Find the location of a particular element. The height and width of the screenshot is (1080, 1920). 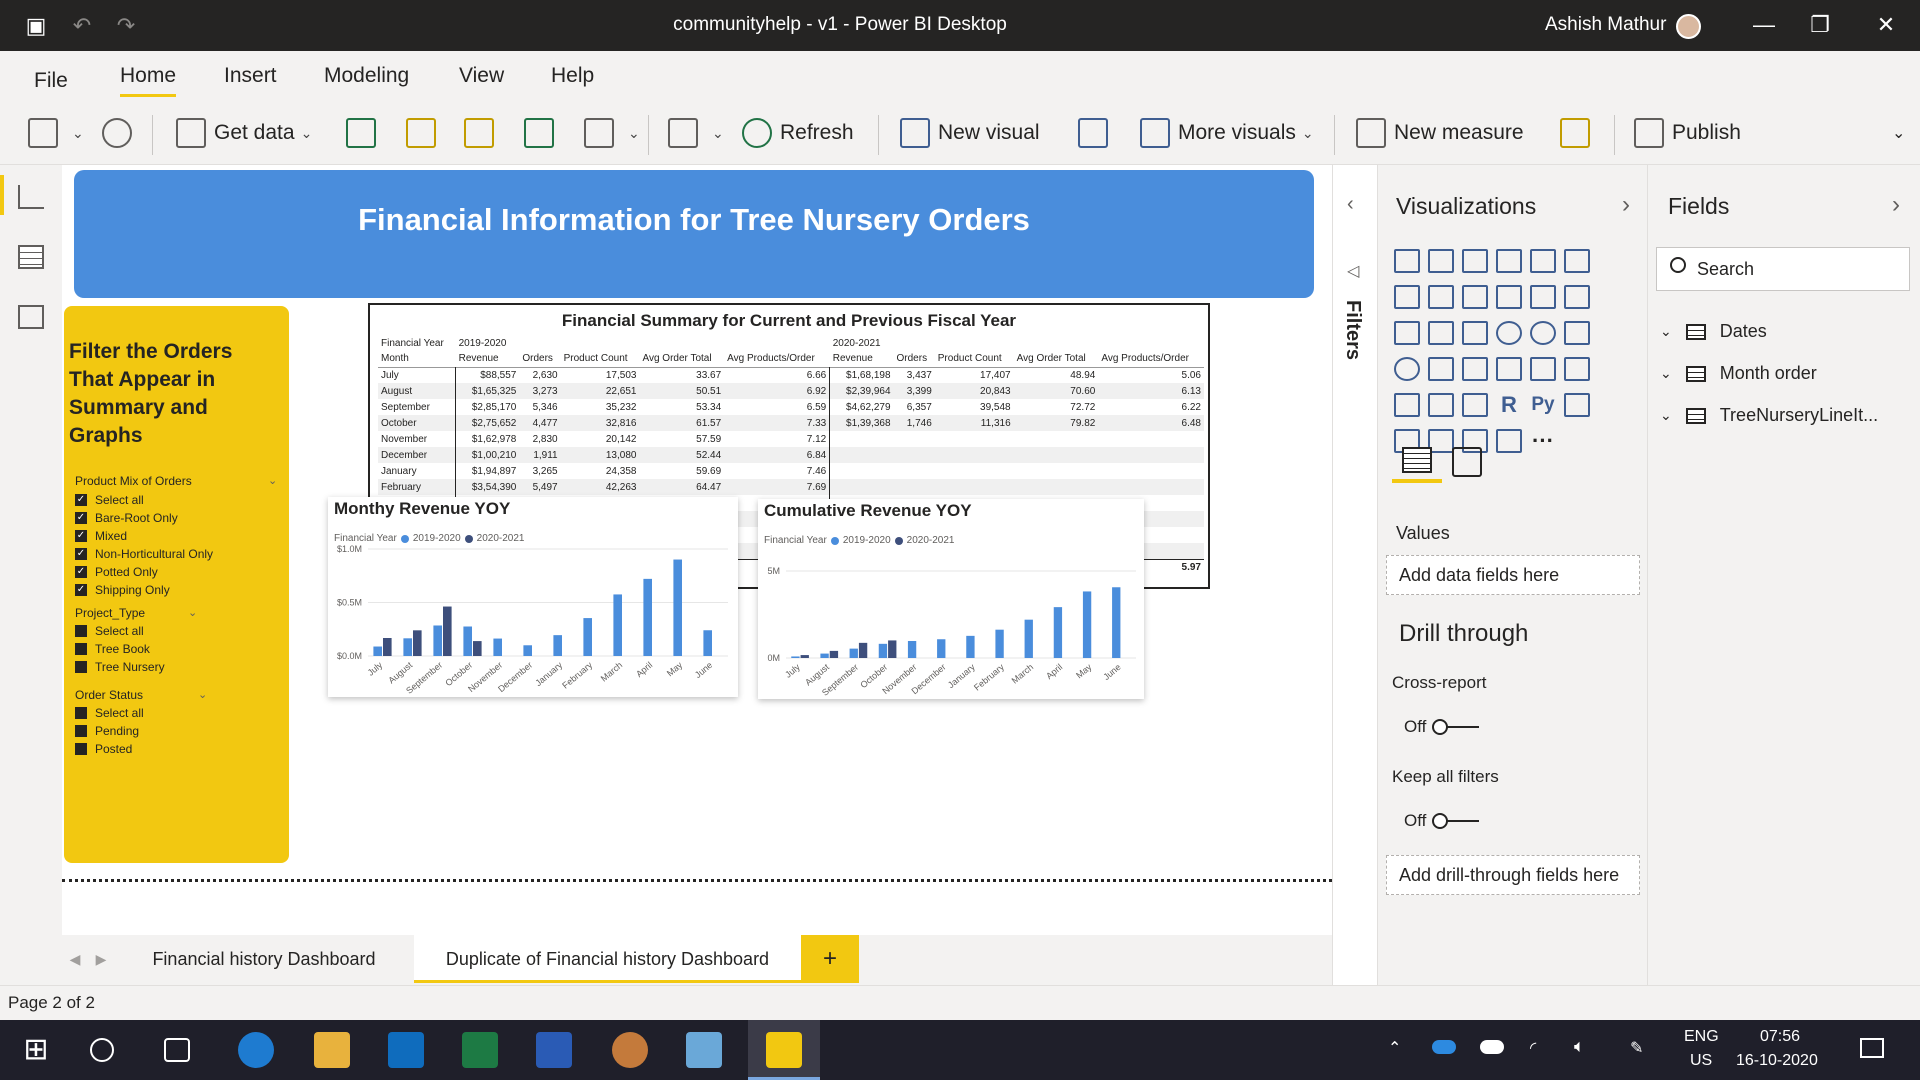

slicer-item: ✓ Potted Only is located at coordinates (116, 572).